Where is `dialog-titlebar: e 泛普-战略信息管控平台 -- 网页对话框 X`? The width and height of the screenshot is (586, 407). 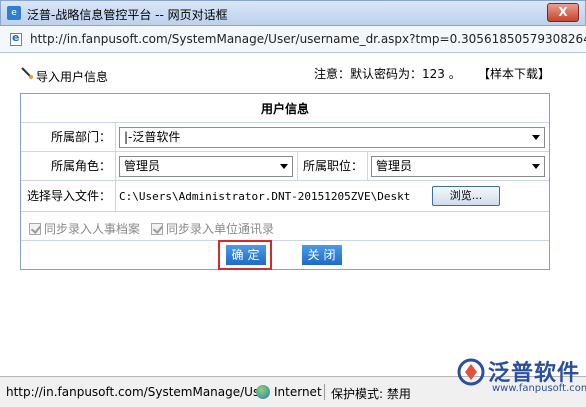 dialog-titlebar: e 泛普-战略信息管控平台 -- 网页对话框 X is located at coordinates (293, 13).